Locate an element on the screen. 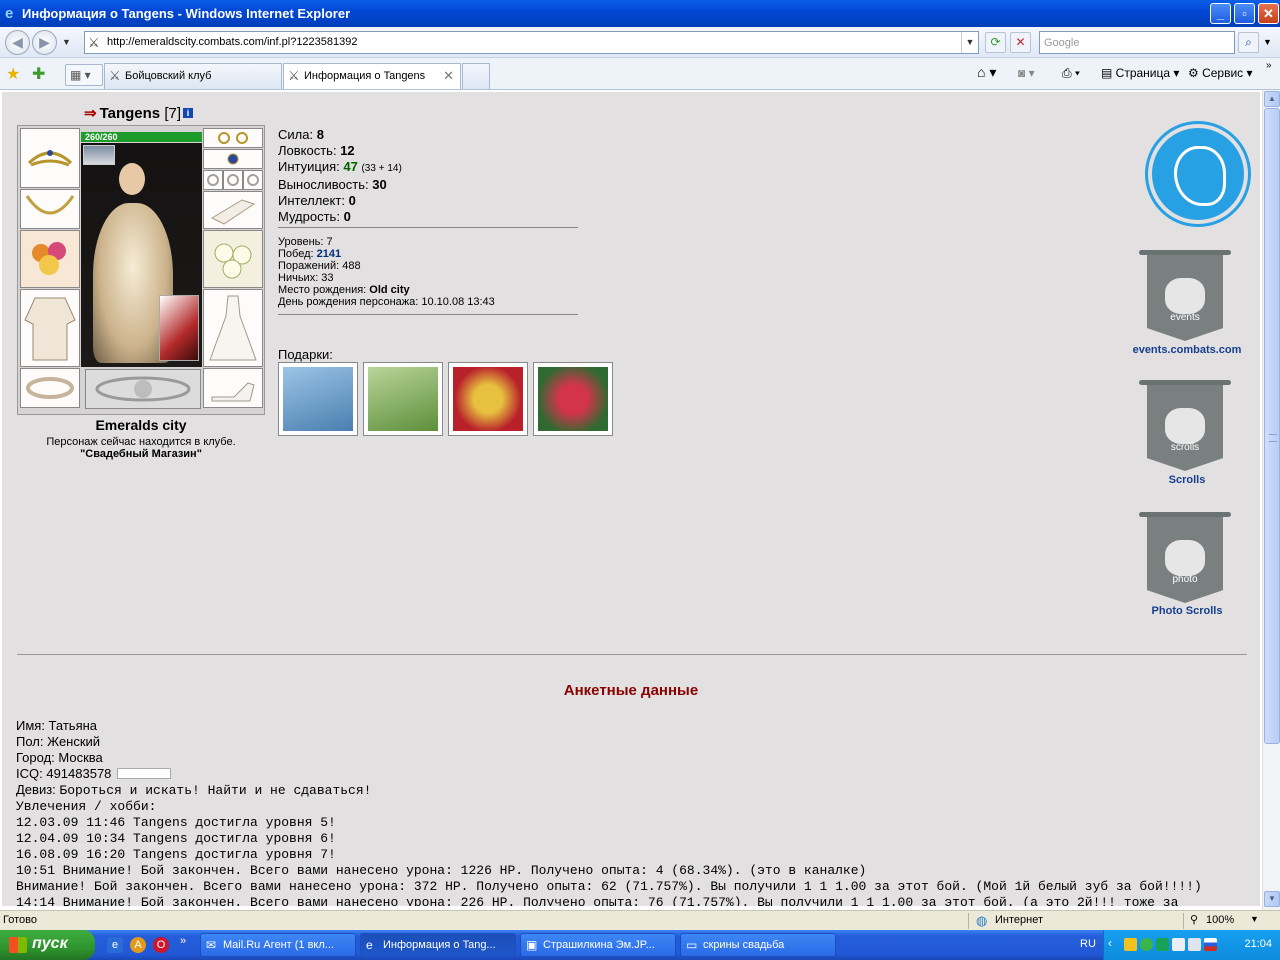 The width and height of the screenshot is (1280, 960). tray-icq-icon is located at coordinates (1146, 944).